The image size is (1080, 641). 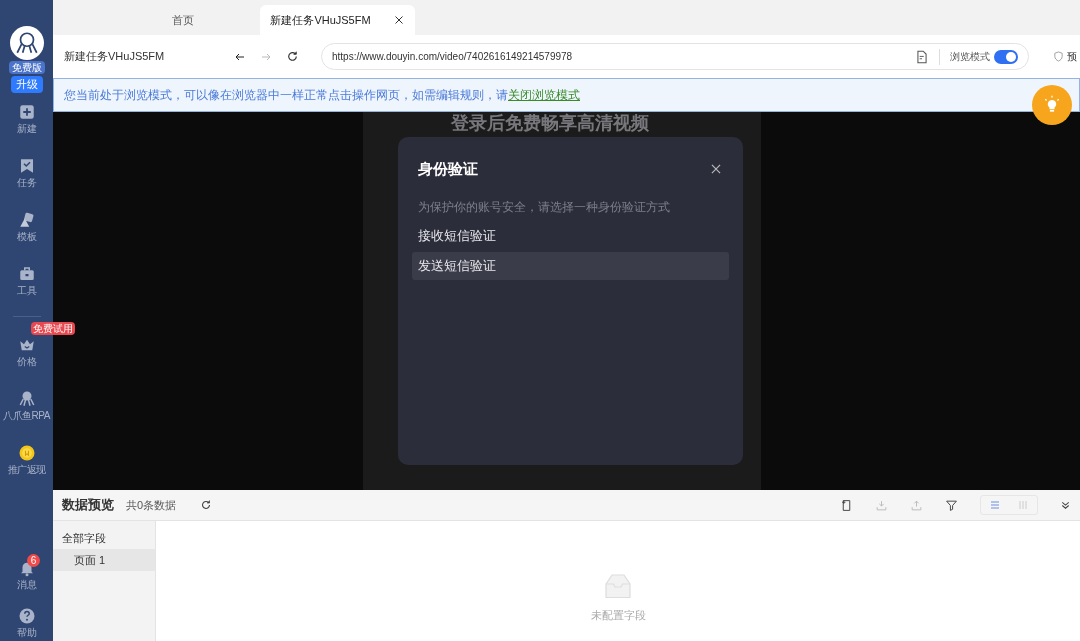 I want to click on upgrade-button: 升级, so click(x=26, y=84).